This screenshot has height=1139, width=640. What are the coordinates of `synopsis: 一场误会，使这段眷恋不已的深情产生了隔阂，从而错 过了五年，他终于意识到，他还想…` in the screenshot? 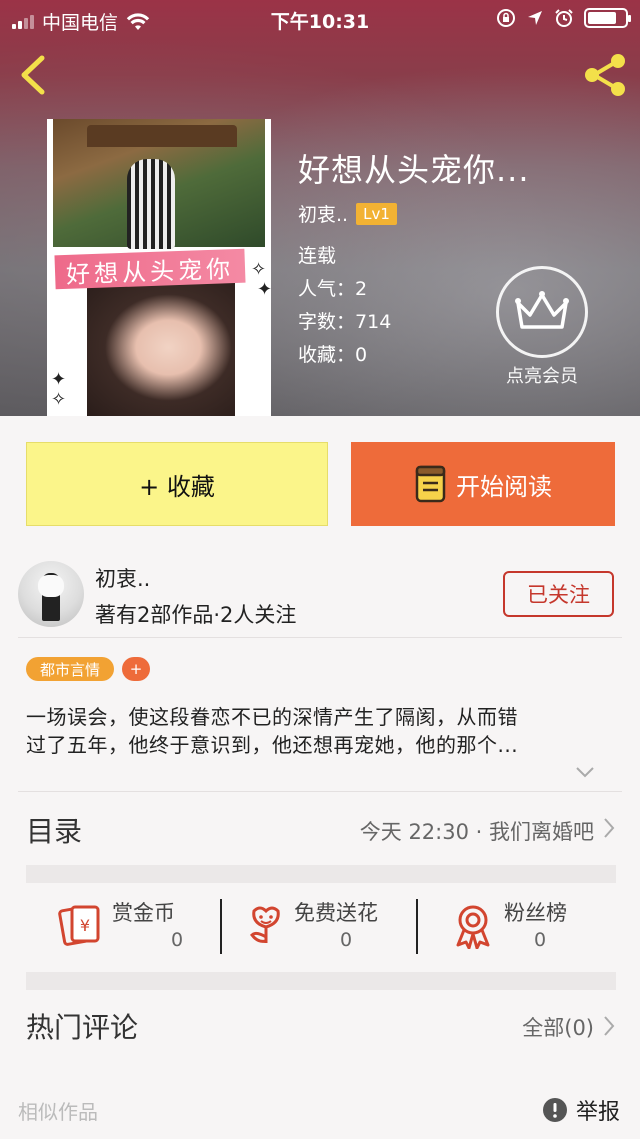 It's located at (321, 731).